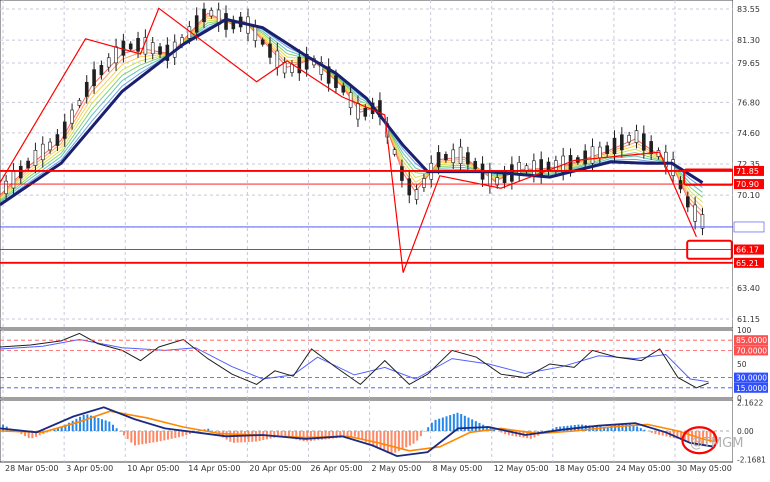 The width and height of the screenshot is (770, 482). Describe the element at coordinates (747, 263) in the screenshot. I see `level-label: 65.21` at that location.